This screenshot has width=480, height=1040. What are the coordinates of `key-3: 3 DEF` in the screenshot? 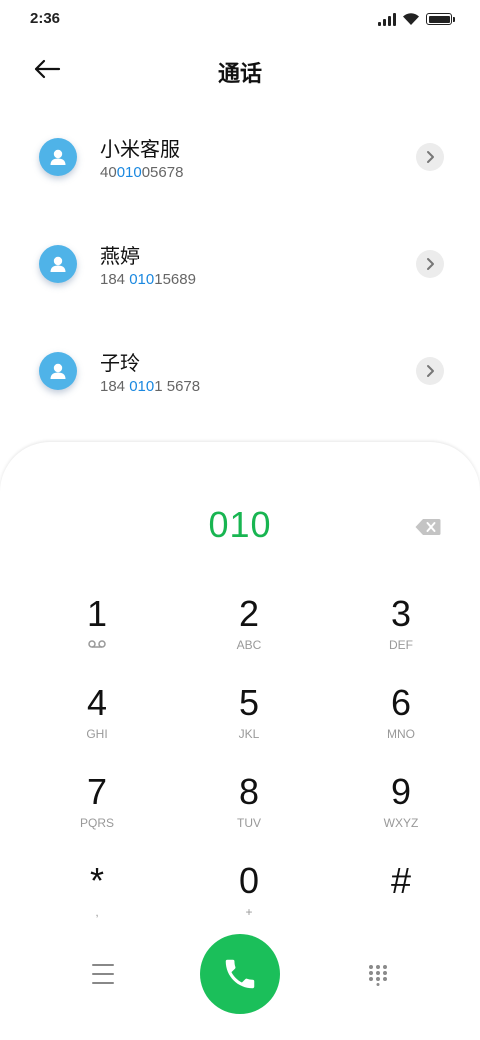 It's located at (400, 636).